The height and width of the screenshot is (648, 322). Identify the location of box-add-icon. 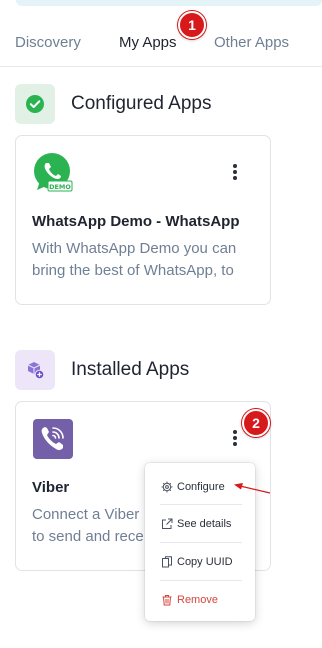
(35, 370).